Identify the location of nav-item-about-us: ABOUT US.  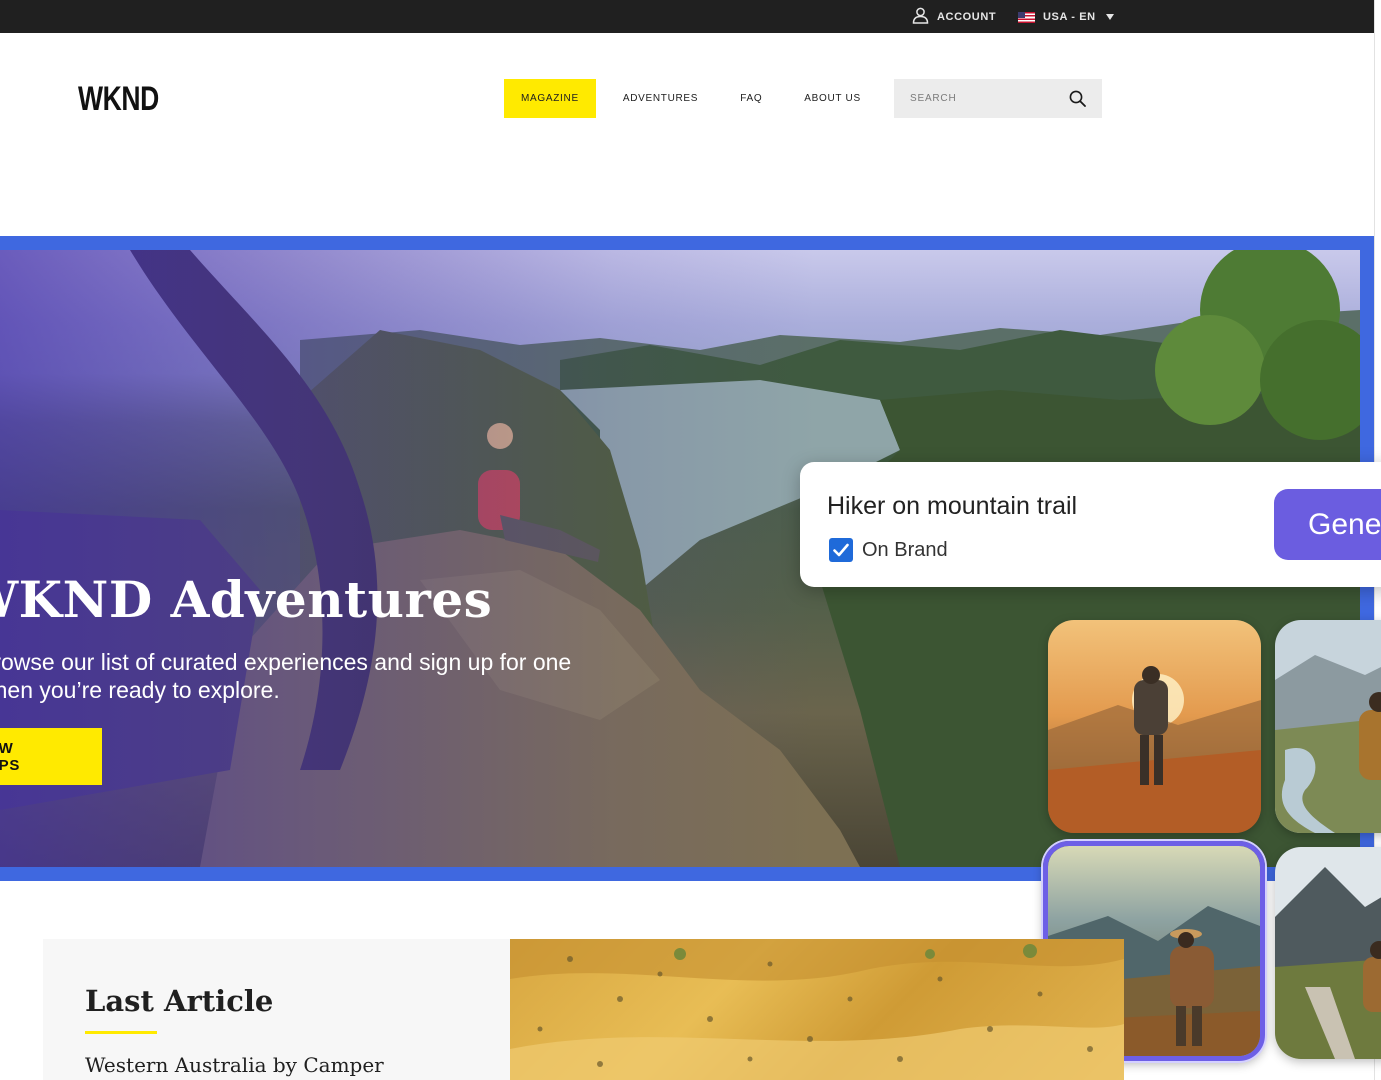
(832, 98).